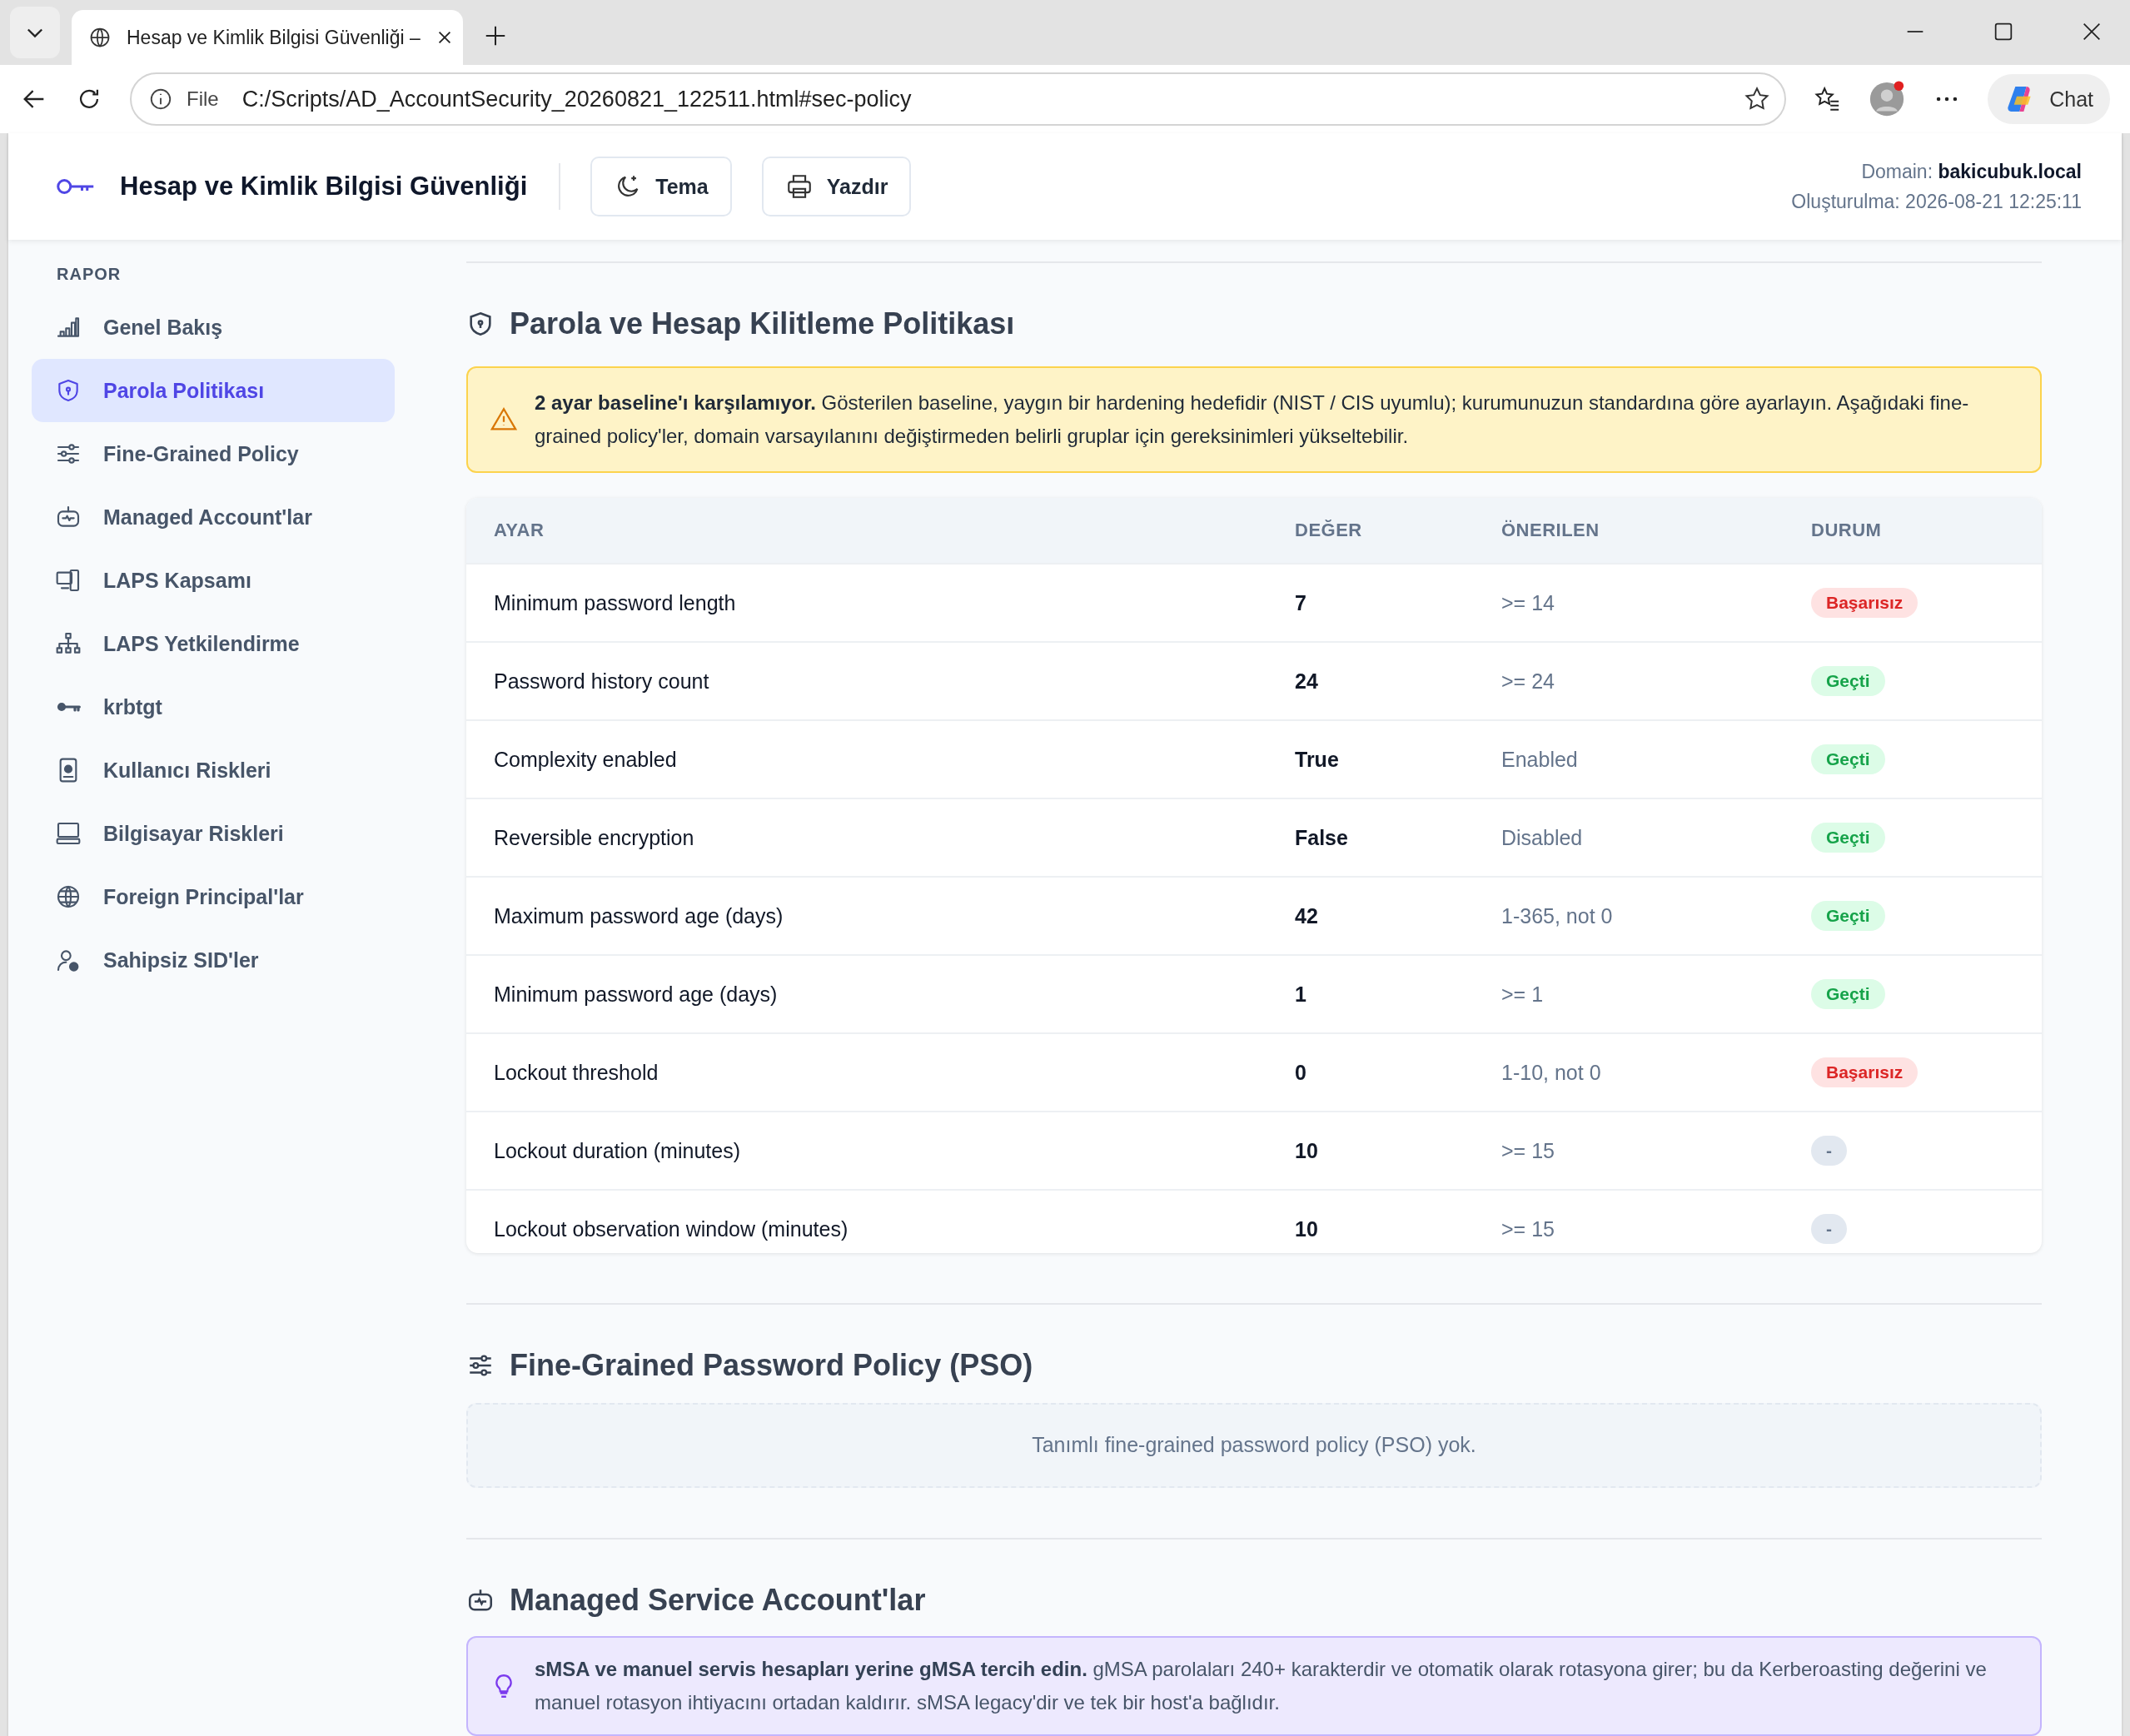 The width and height of the screenshot is (2130, 1736). I want to click on sidebar-item: Genel Bakış, so click(213, 327).